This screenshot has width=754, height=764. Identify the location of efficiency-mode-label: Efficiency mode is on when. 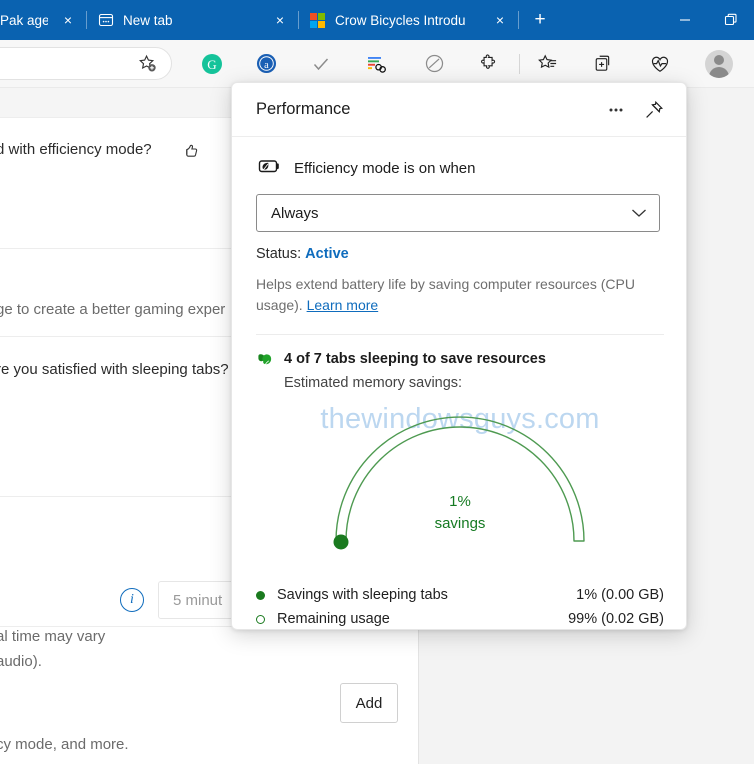
(385, 168).